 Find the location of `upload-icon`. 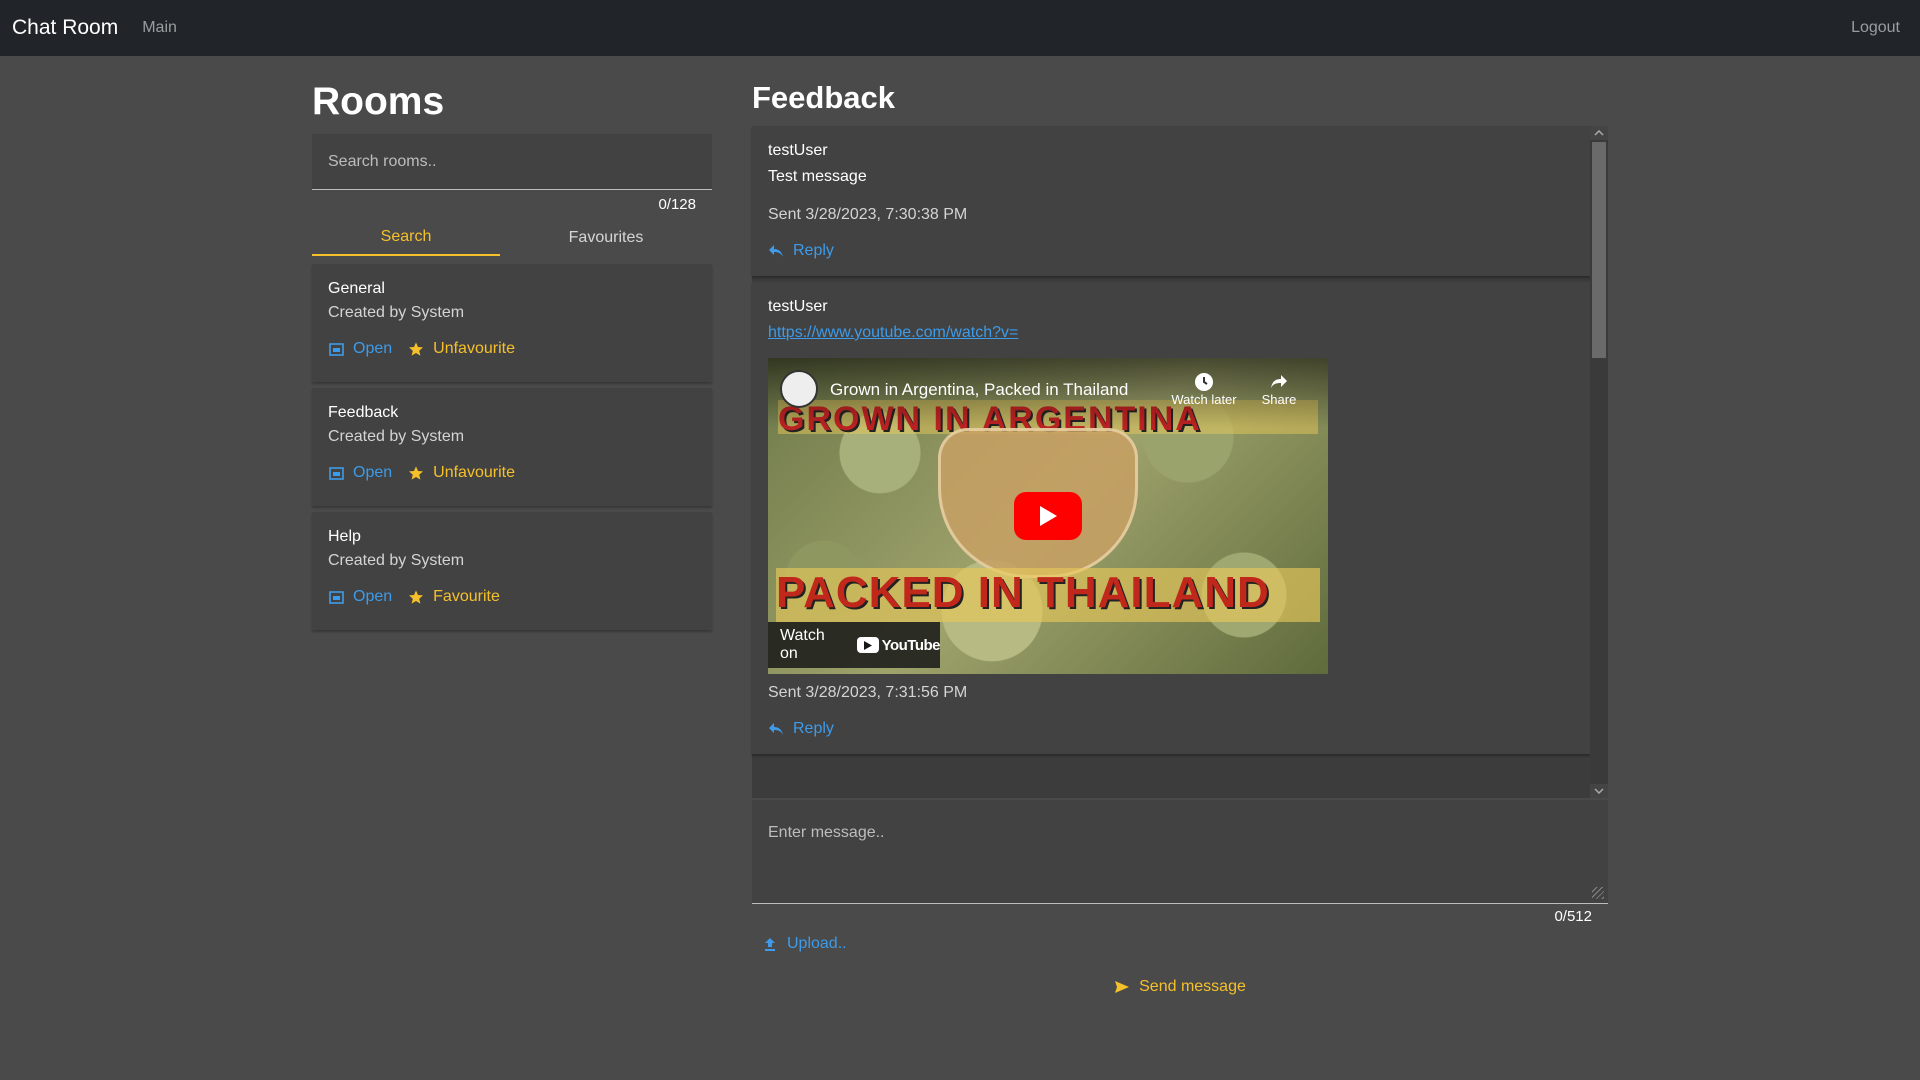

upload-icon is located at coordinates (770, 944).